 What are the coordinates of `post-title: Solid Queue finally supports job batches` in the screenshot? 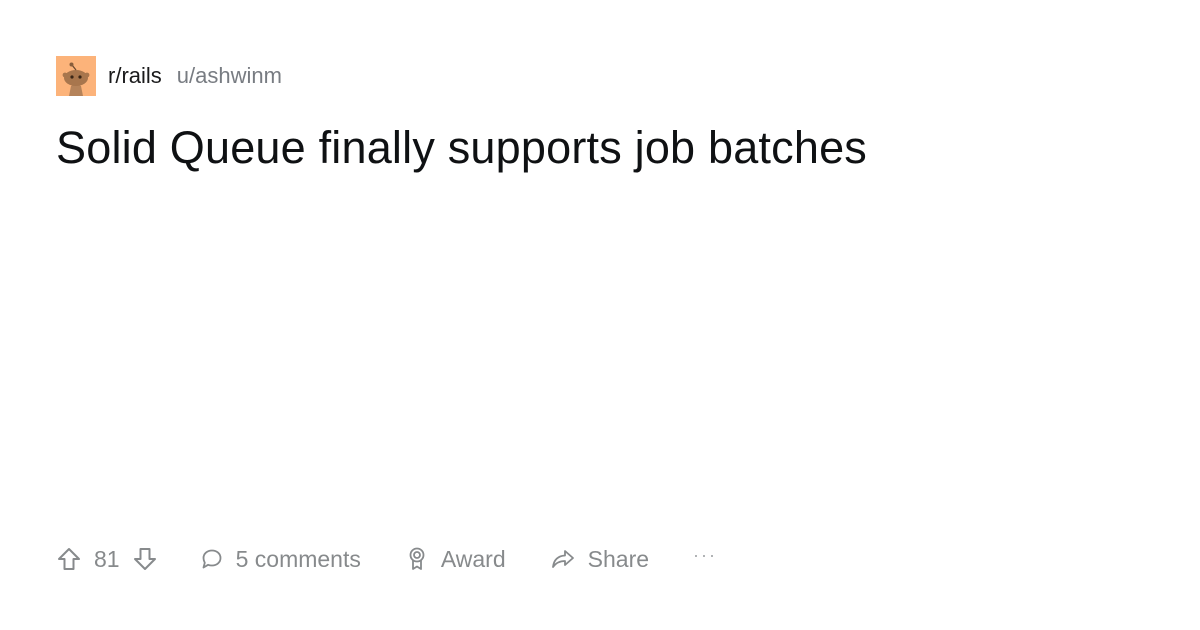 It's located at (461, 148).